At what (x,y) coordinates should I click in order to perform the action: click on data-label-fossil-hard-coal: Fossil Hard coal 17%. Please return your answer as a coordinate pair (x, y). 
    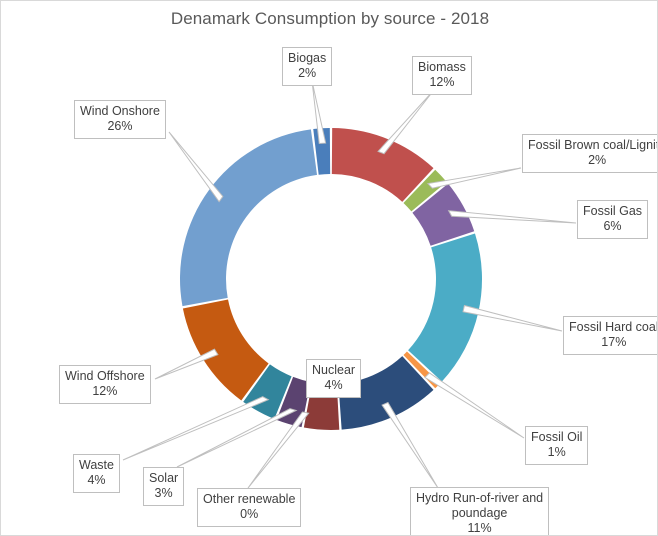
    Looking at the image, I should click on (610, 335).